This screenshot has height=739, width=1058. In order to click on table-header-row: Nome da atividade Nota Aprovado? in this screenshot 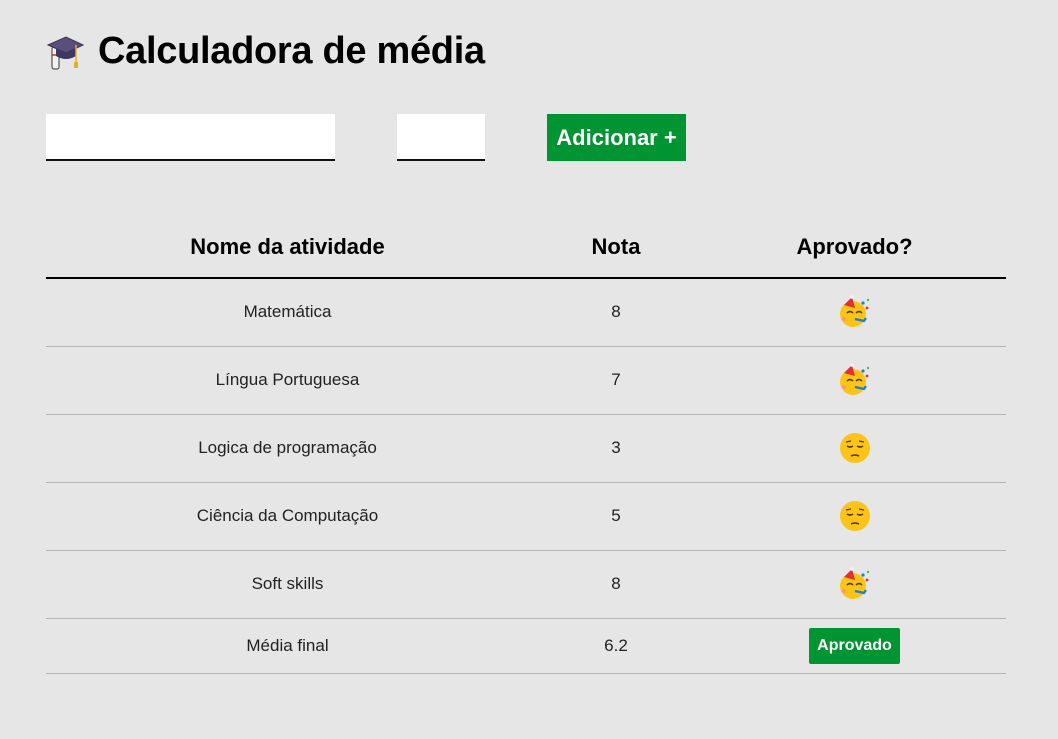, I will do `click(526, 247)`.